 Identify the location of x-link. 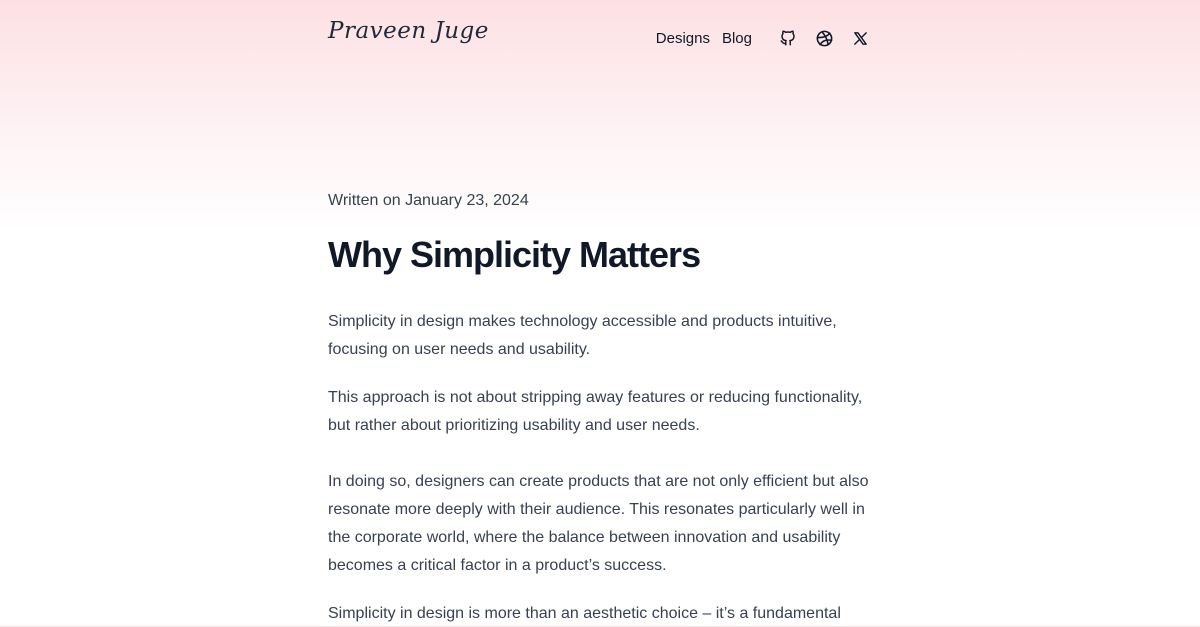
(860, 38).